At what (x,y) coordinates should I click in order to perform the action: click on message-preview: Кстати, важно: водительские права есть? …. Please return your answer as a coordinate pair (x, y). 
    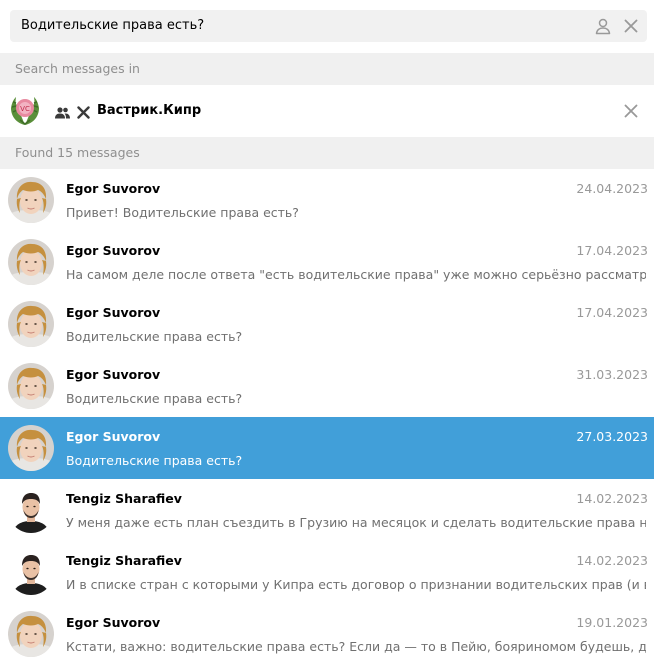
    Looking at the image, I should click on (356, 646).